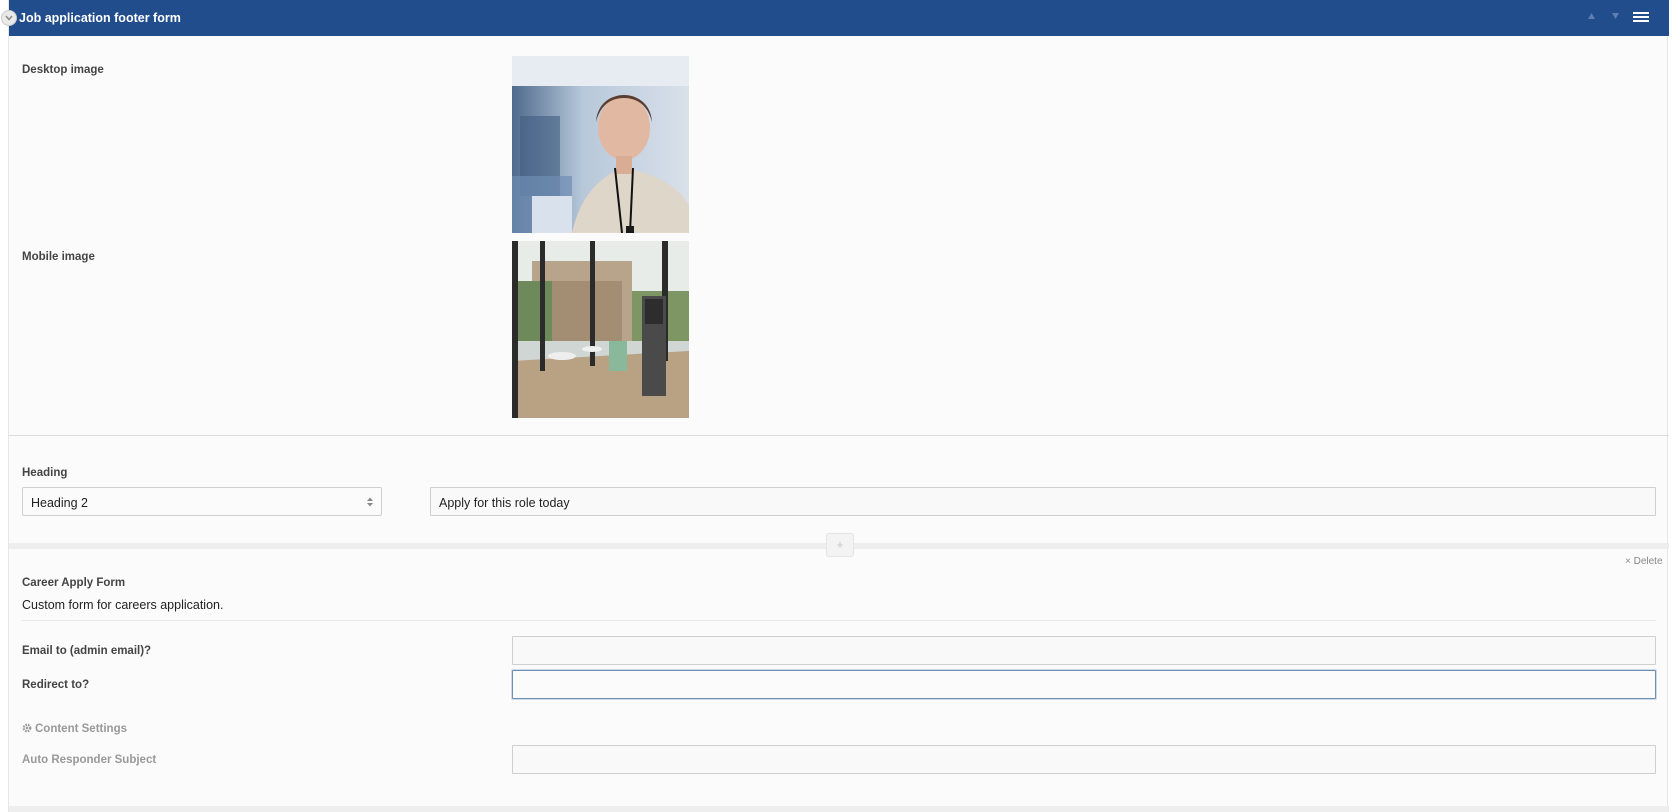 This screenshot has width=1680, height=812. I want to click on auto-responder-subject-input, so click(1084, 759).